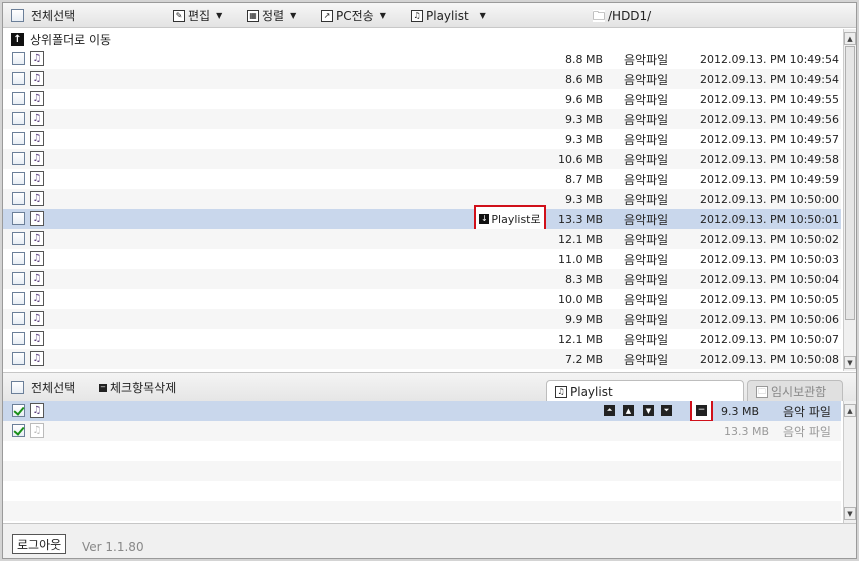 The width and height of the screenshot is (859, 561). Describe the element at coordinates (666, 410) in the screenshot. I see `move-bottom-icon: ⏷` at that location.